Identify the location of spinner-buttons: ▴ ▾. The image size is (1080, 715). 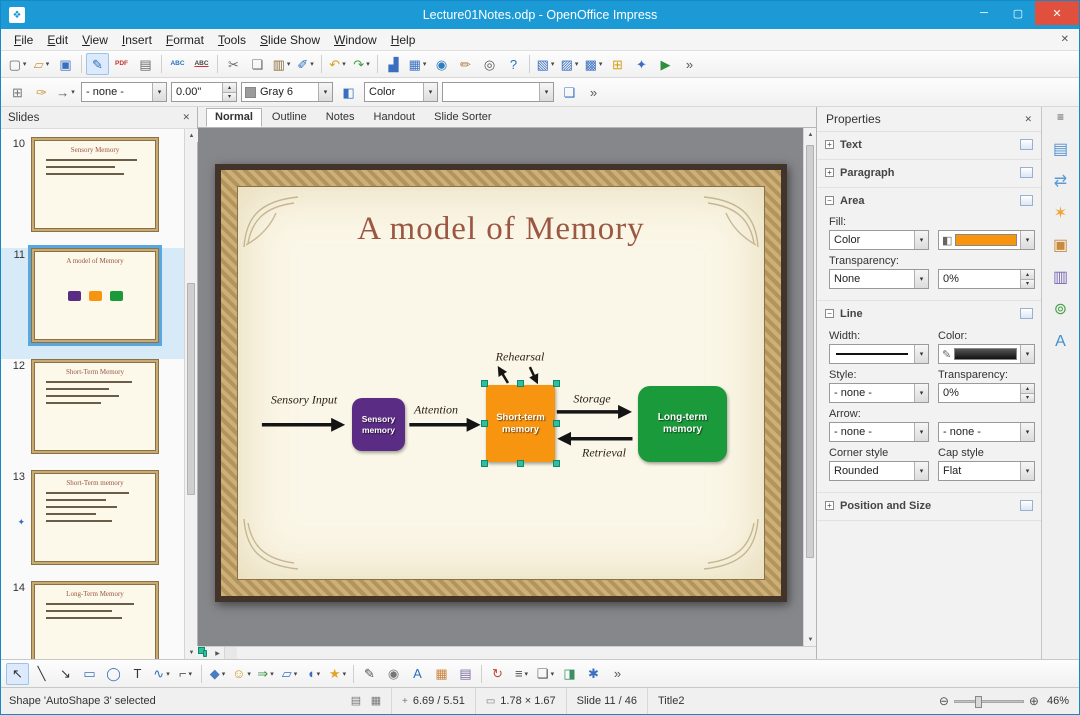
(1027, 279).